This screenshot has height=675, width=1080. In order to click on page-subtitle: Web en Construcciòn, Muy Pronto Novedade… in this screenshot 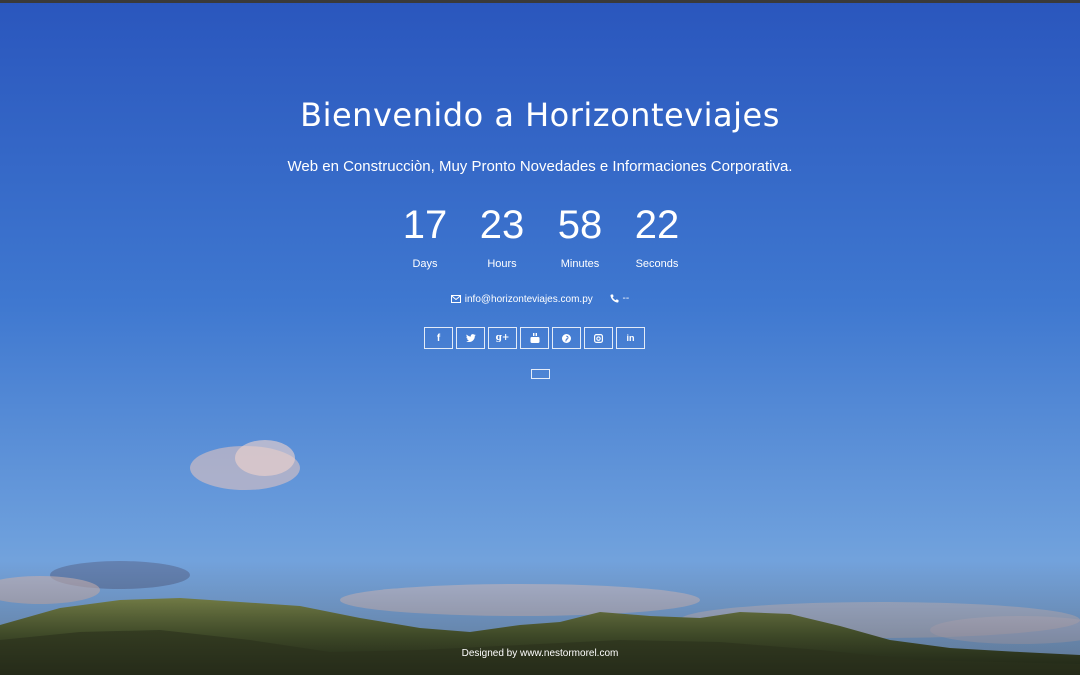, I will do `click(540, 166)`.